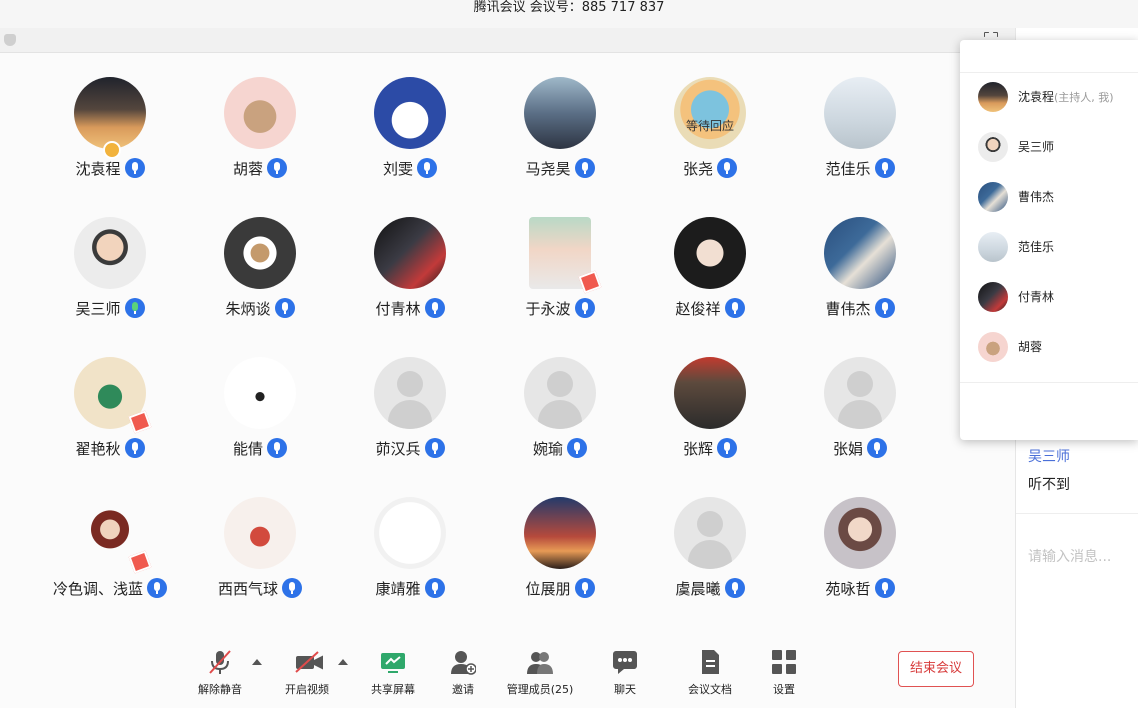  Describe the element at coordinates (710, 258) in the screenshot. I see `participant-tile: 赵俊祥` at that location.